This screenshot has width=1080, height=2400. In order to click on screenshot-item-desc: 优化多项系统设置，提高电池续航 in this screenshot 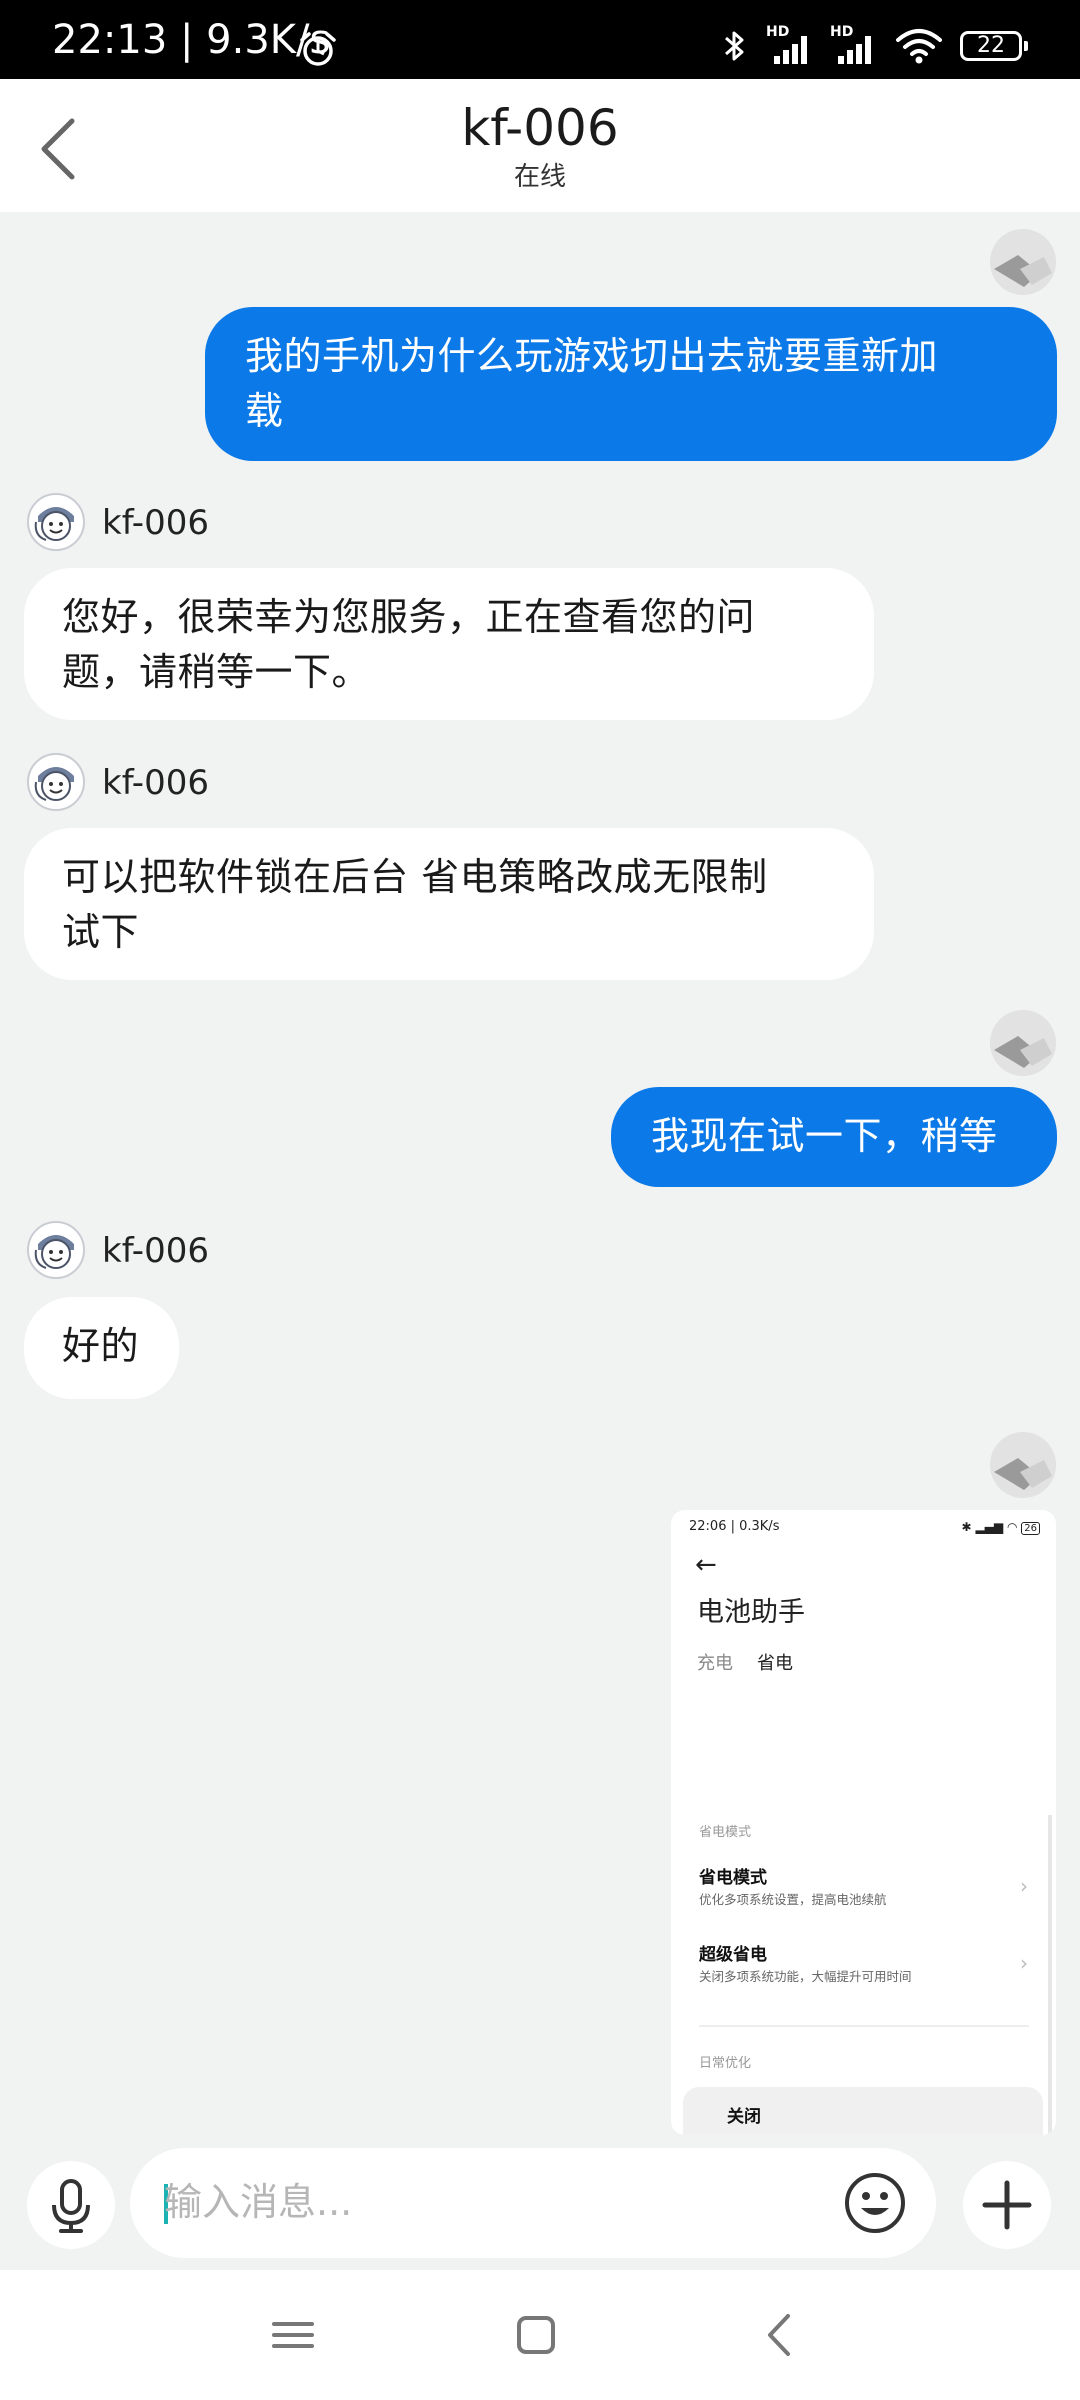, I will do `click(793, 1899)`.